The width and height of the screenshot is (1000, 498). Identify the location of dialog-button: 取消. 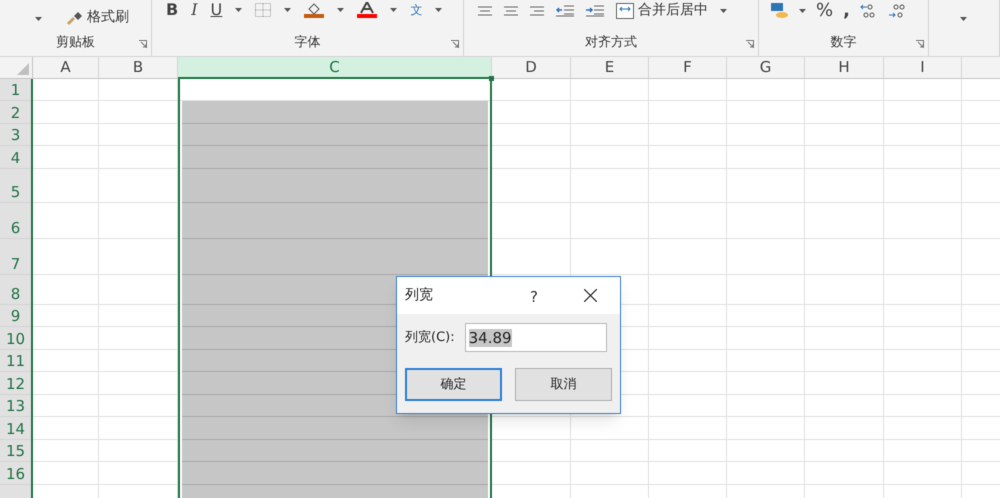
(563, 384).